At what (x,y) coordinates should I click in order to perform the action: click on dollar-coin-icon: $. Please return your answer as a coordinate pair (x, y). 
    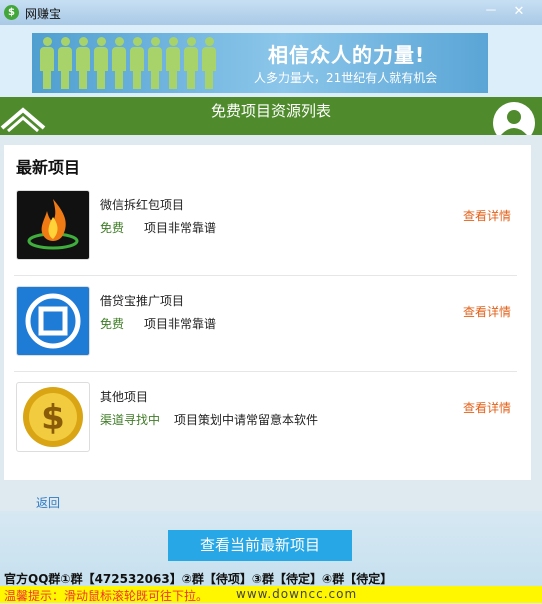
    Looking at the image, I should click on (53, 417).